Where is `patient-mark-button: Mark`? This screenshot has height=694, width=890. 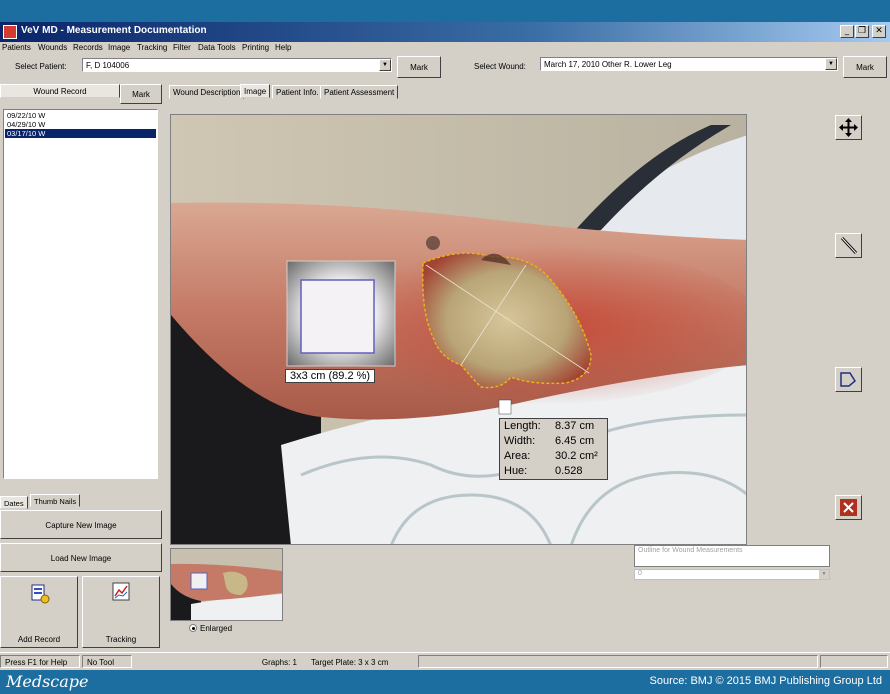
patient-mark-button: Mark is located at coordinates (419, 67).